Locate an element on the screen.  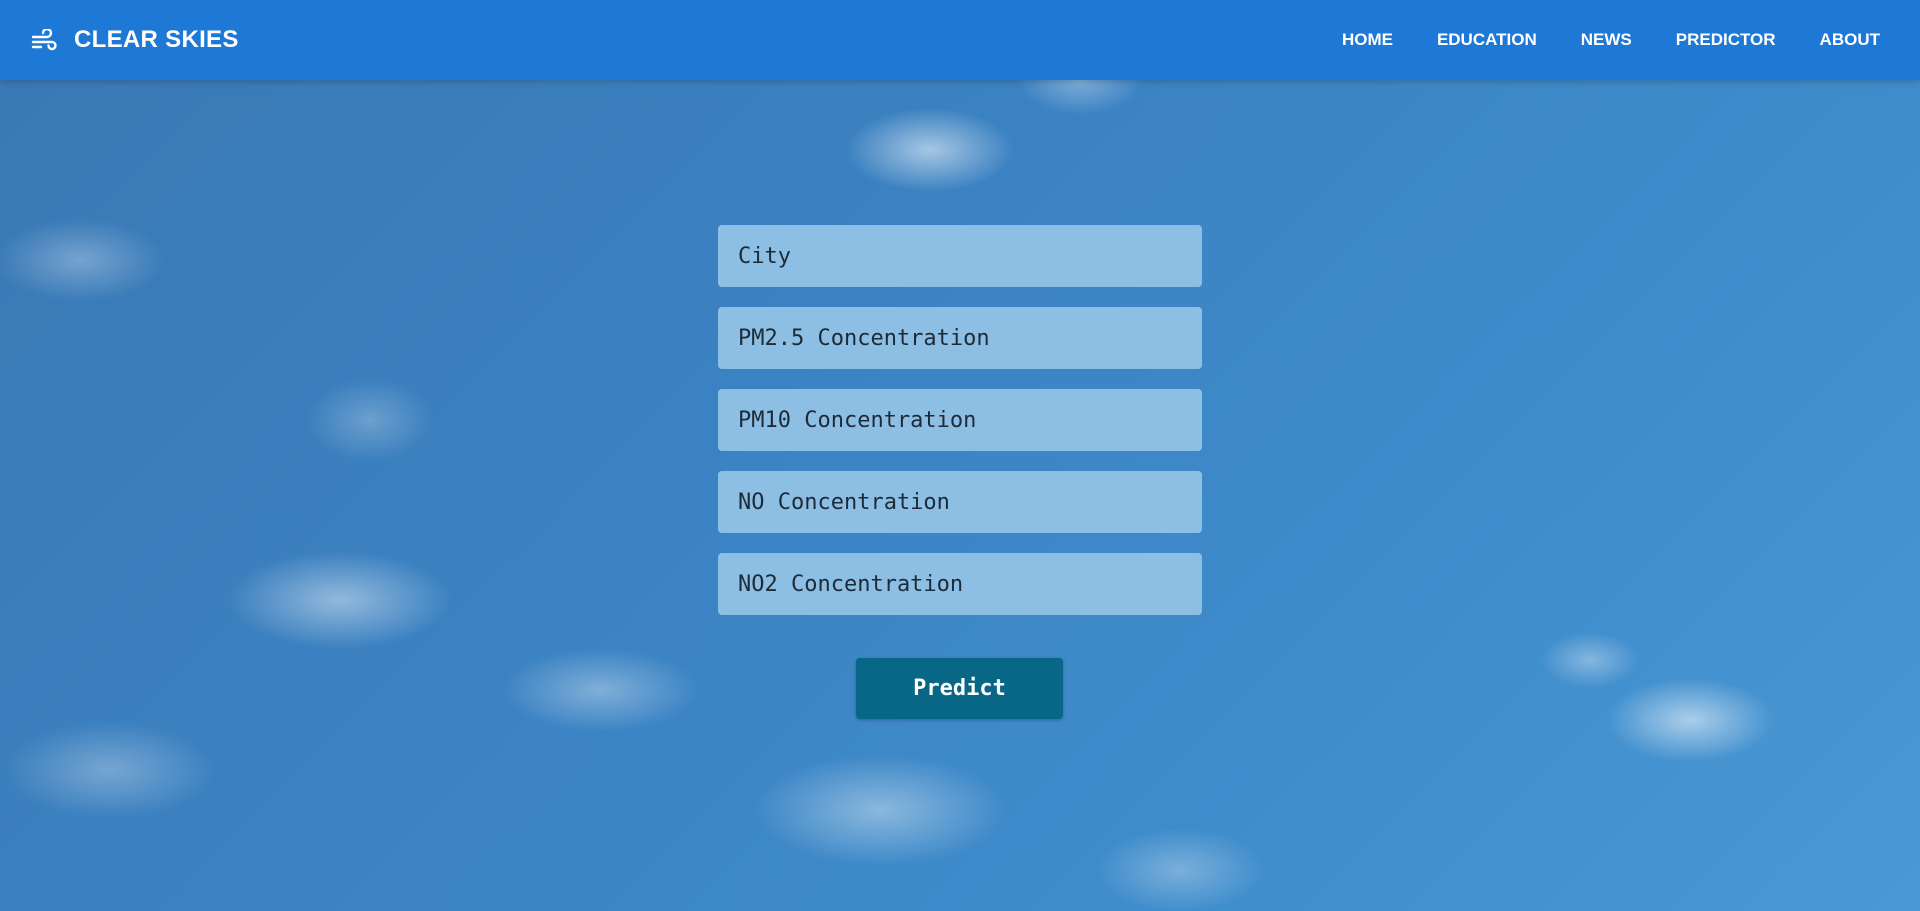
nav-link-education: EDUCATION is located at coordinates (1487, 40).